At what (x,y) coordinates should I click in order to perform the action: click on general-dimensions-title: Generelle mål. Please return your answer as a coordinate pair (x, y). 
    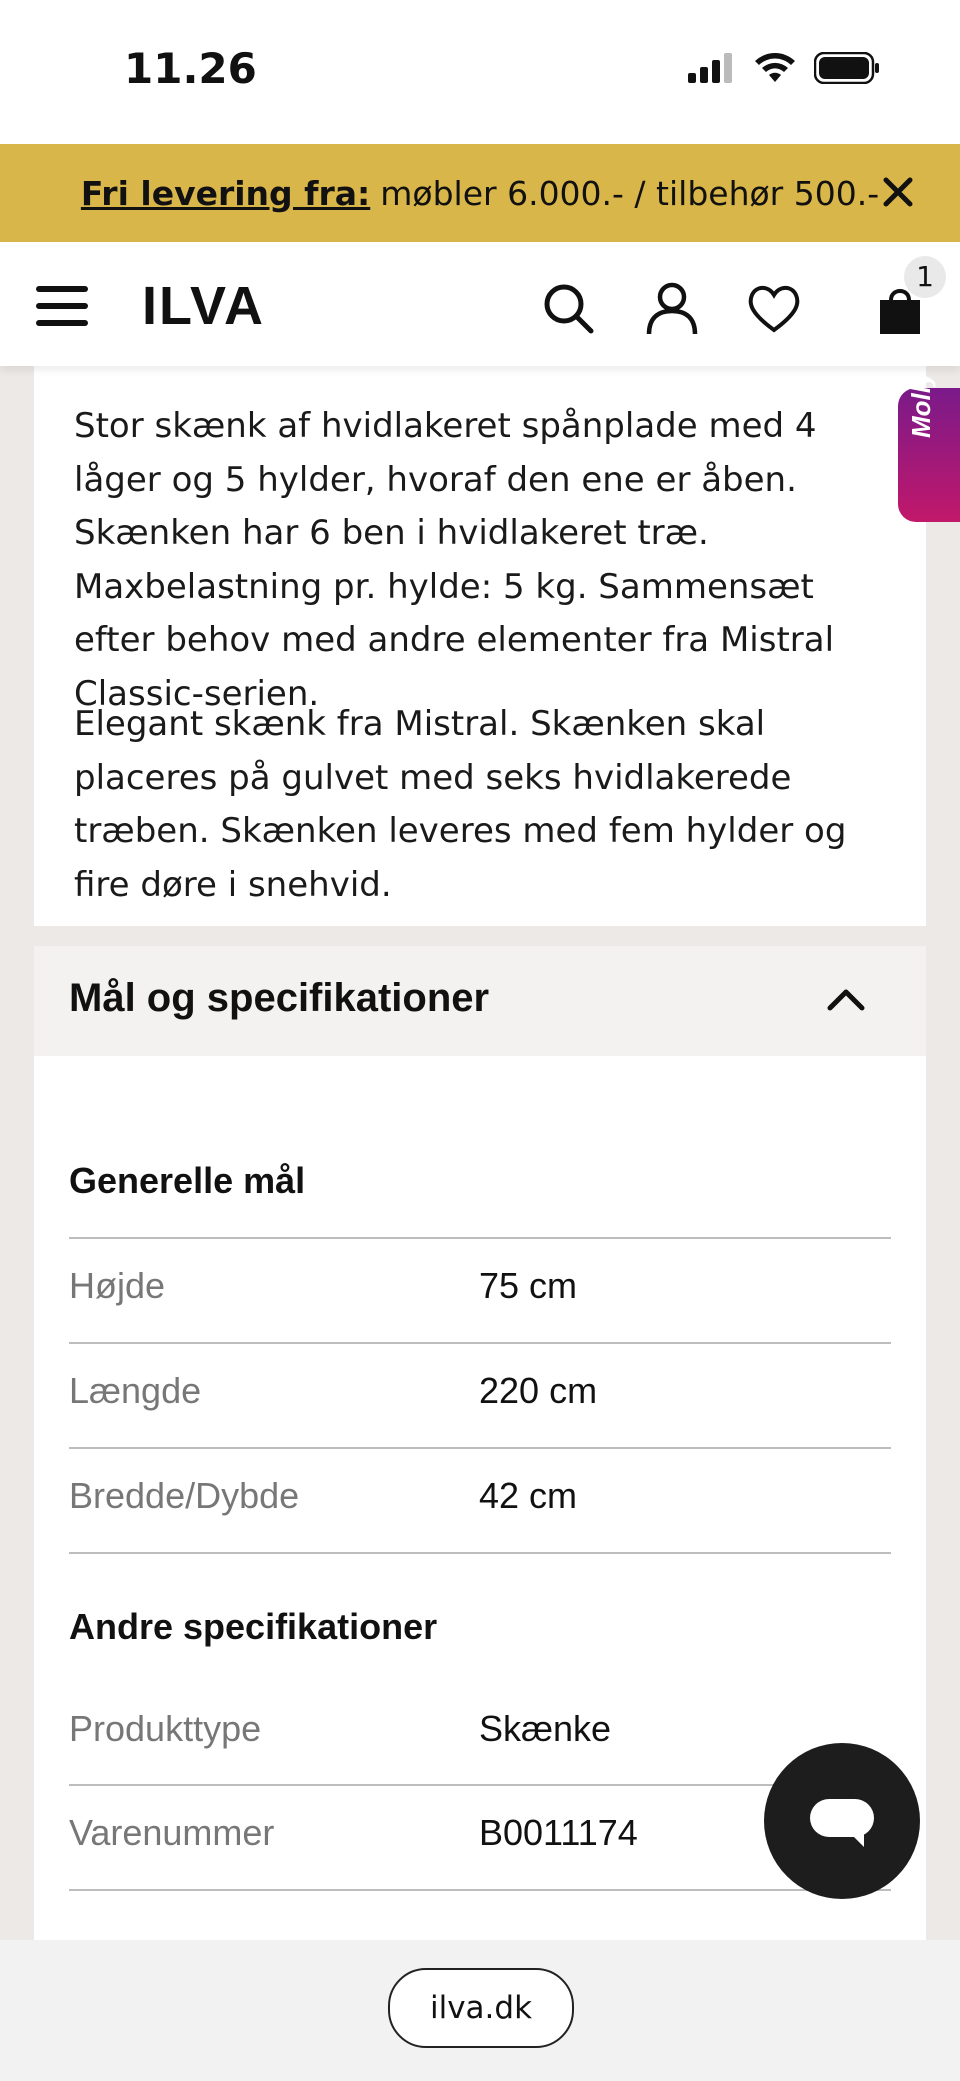
    Looking at the image, I should click on (187, 1180).